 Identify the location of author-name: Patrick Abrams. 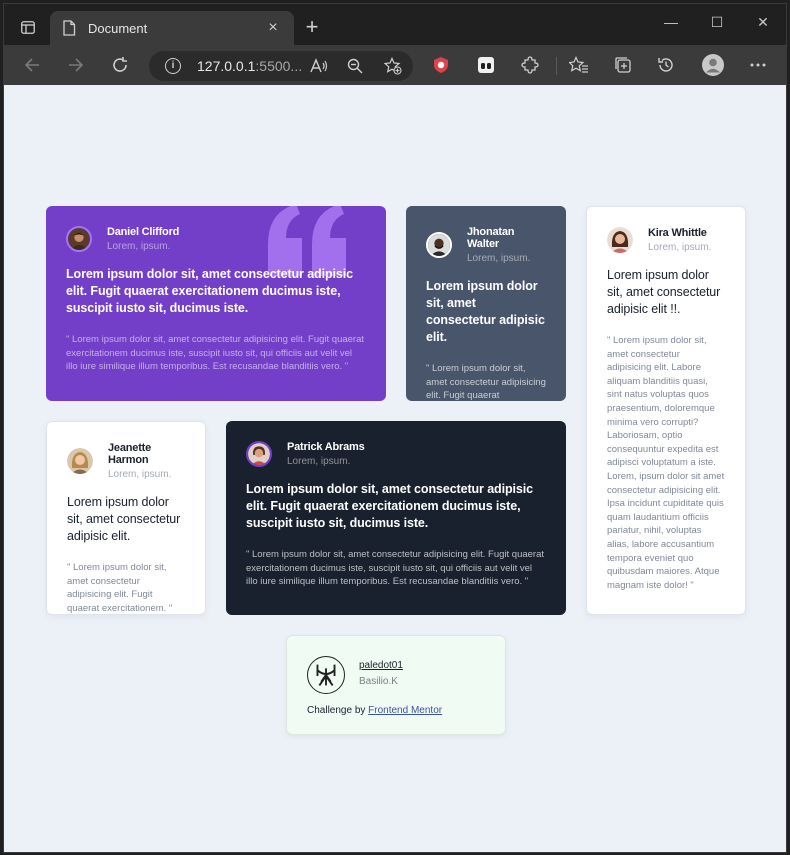
(326, 447).